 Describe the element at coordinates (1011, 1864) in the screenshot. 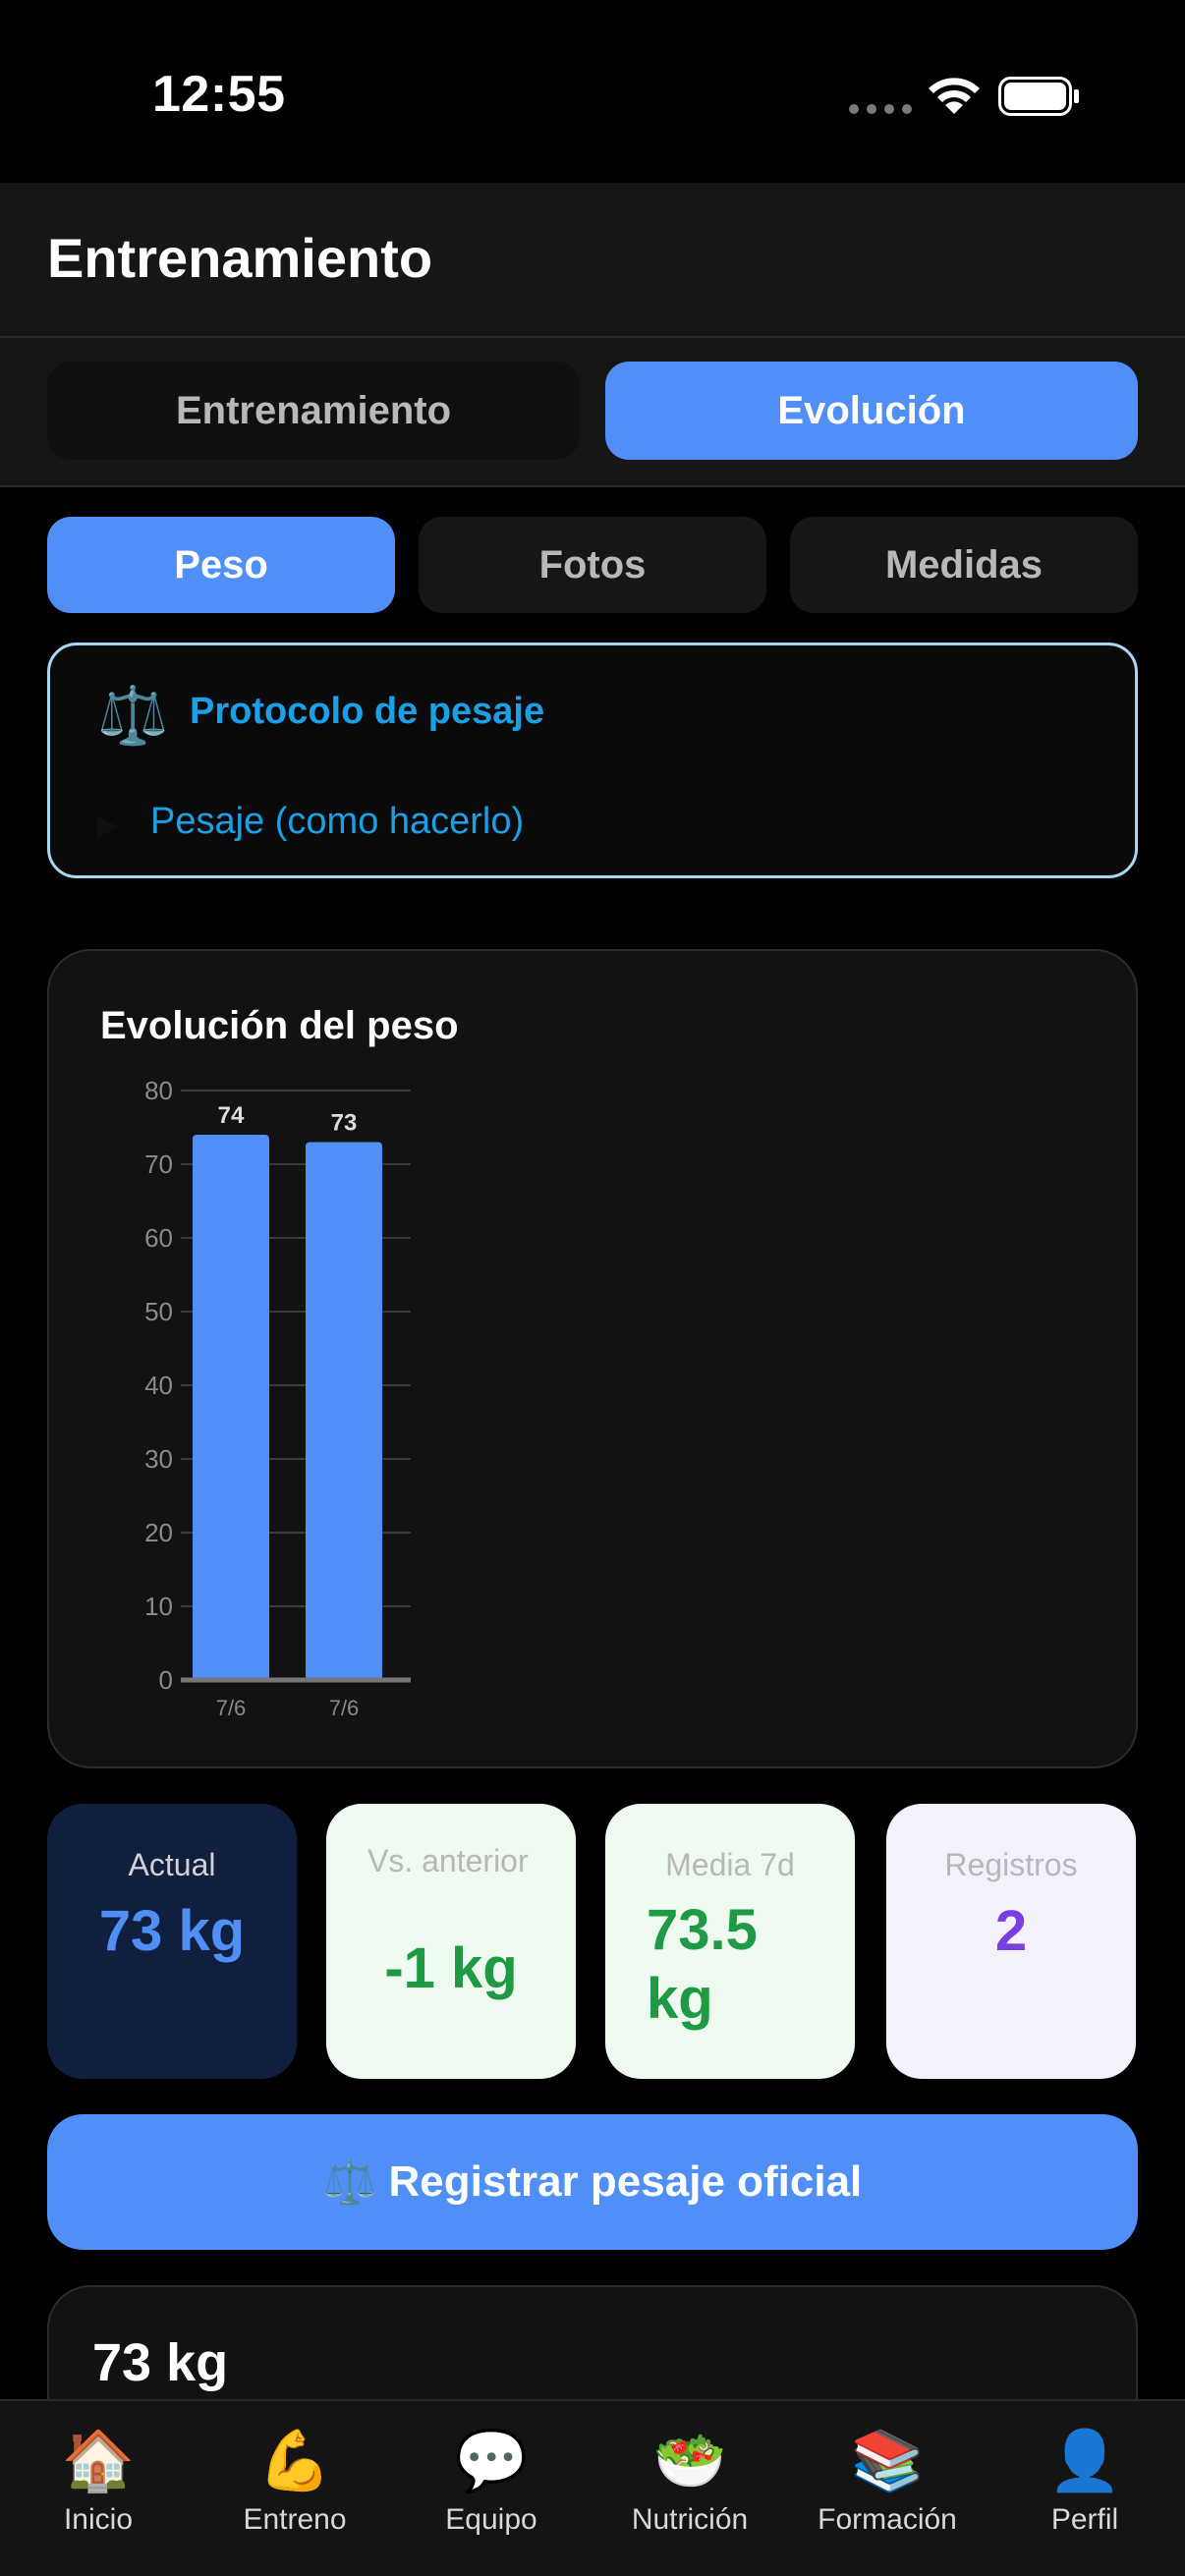

I see `stat-registros-label: Registros` at that location.